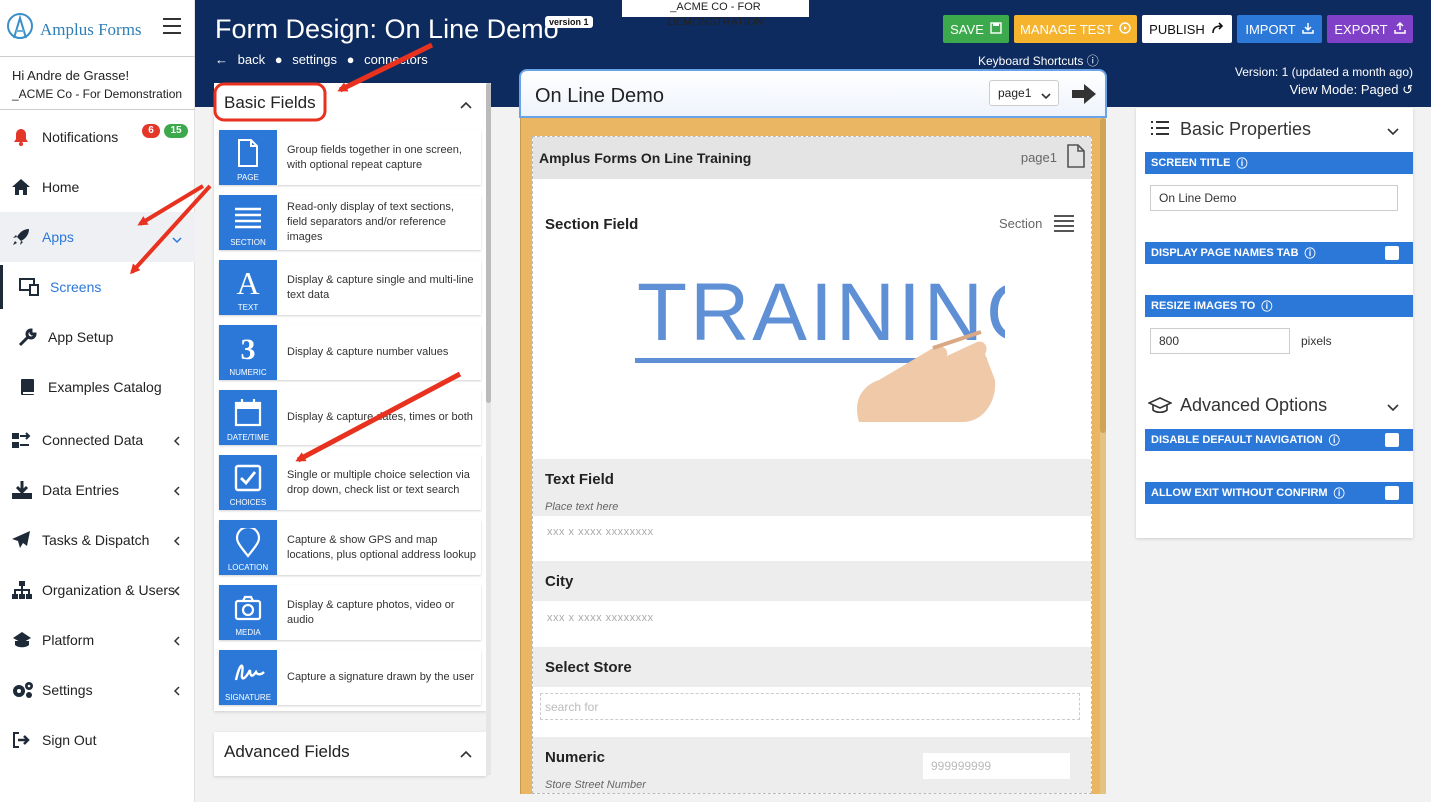 The height and width of the screenshot is (802, 1431). I want to click on breadcrumb-settings: settings, so click(314, 59).